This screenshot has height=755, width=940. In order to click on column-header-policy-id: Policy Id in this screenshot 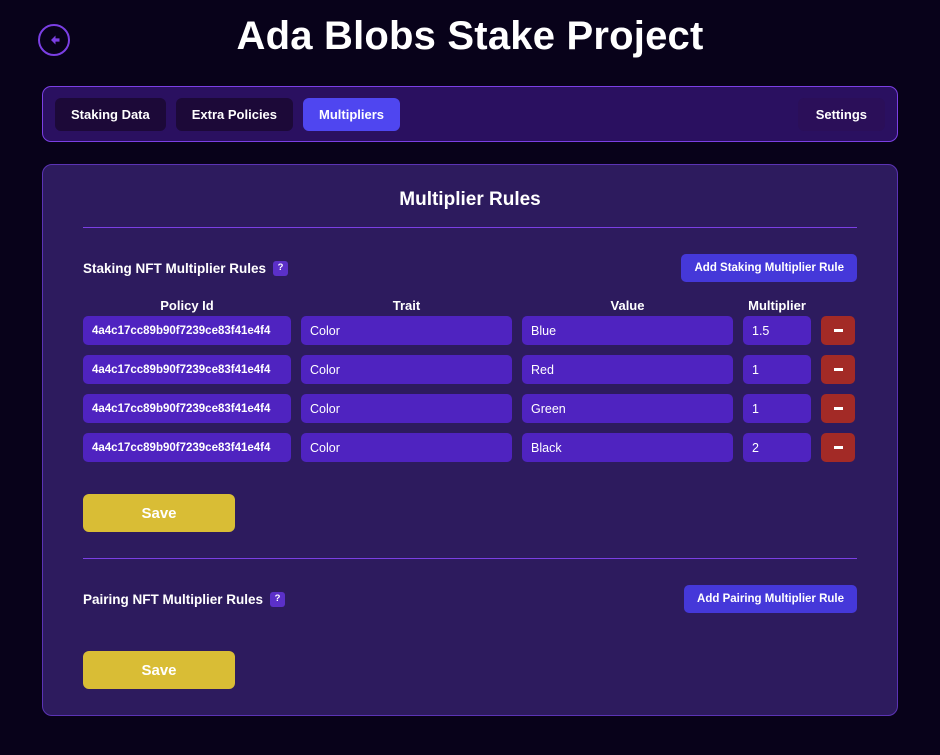, I will do `click(187, 305)`.